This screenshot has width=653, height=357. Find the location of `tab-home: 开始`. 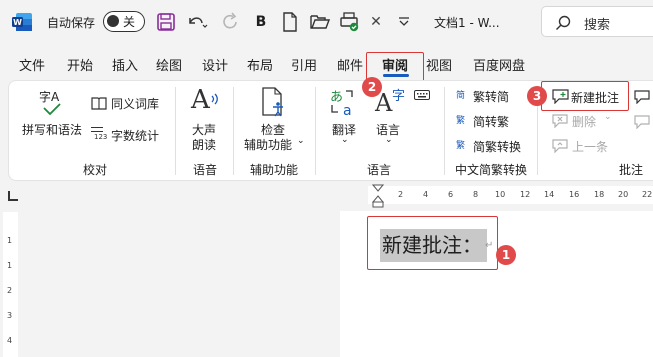

tab-home: 开始 is located at coordinates (80, 64).